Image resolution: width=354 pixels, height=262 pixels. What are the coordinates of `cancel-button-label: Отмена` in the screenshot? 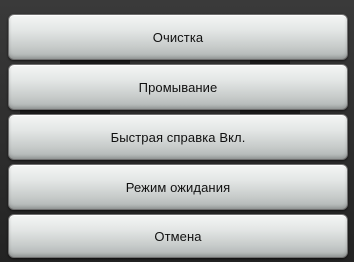 It's located at (178, 236).